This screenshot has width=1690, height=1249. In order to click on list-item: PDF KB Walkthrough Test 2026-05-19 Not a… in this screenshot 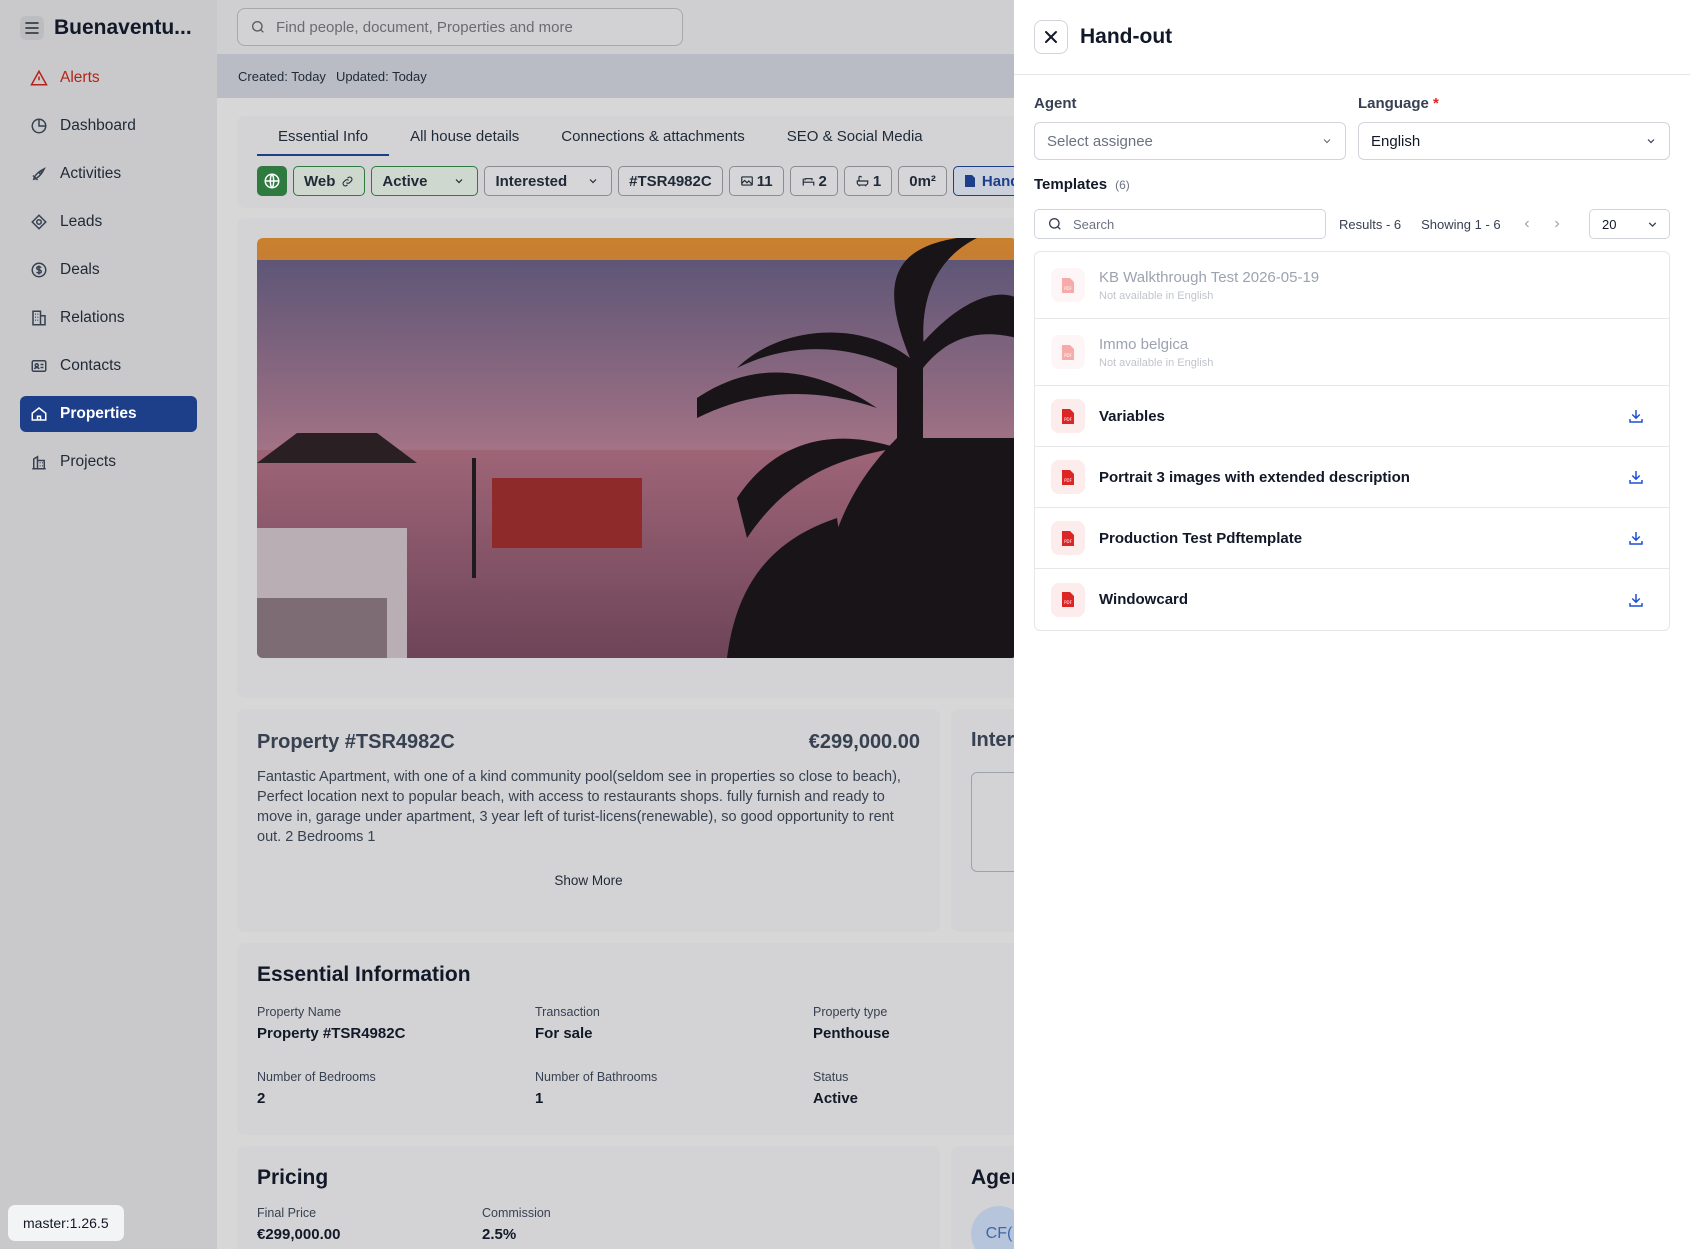, I will do `click(1352, 285)`.